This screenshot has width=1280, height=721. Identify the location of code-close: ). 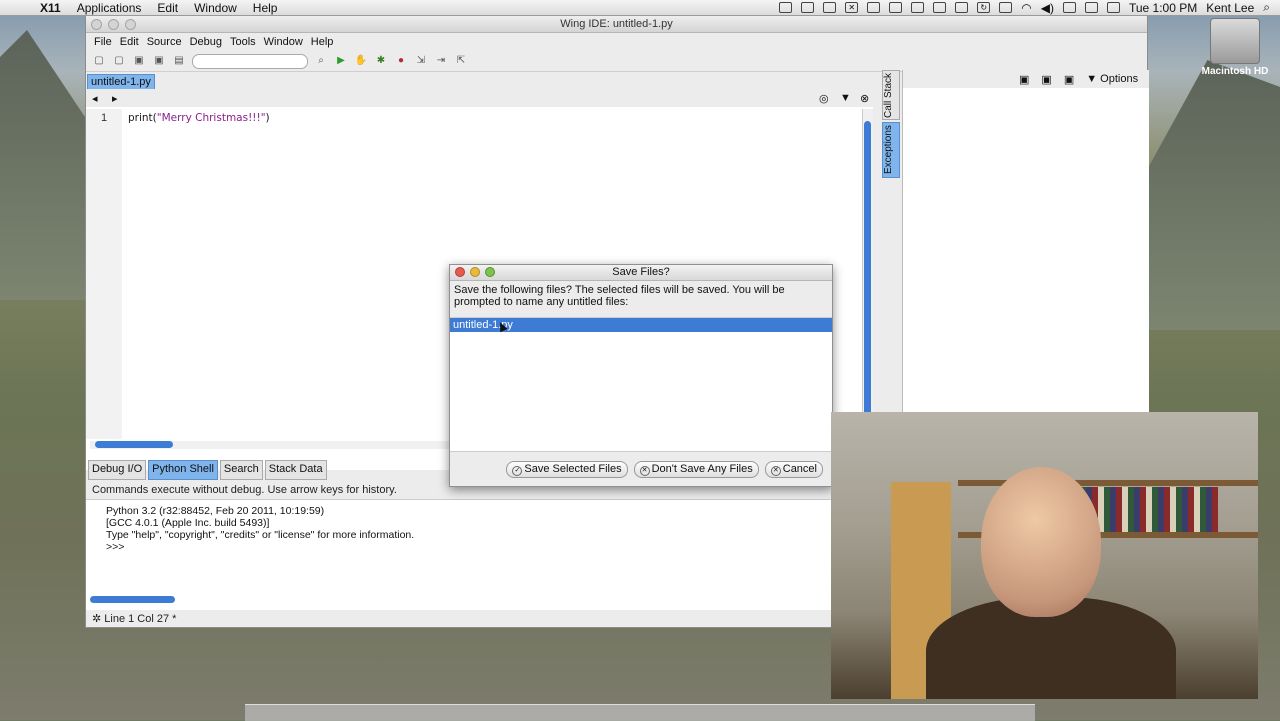
(267, 118).